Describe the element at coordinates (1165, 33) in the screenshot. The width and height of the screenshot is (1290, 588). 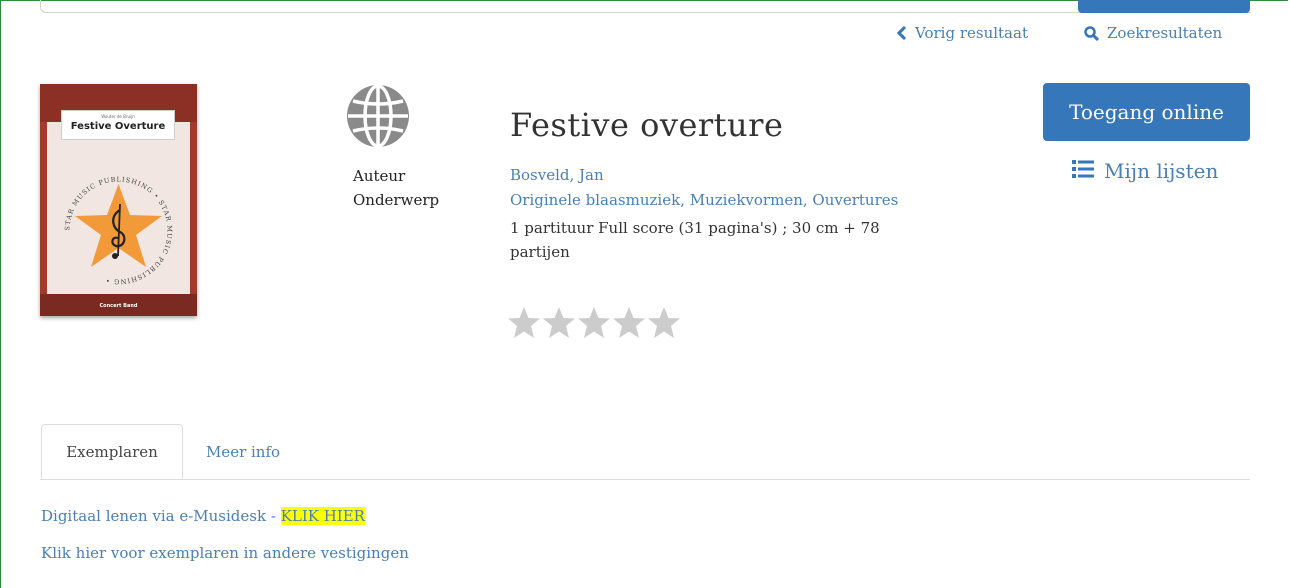
I see `search-results-label: Zoekresultaten` at that location.